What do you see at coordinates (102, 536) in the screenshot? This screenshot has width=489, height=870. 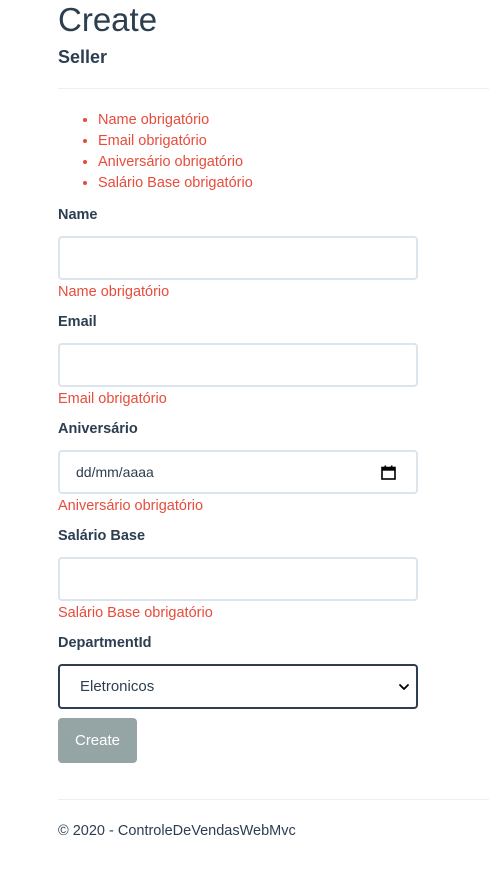 I see `salary-label: Salário Base` at bounding box center [102, 536].